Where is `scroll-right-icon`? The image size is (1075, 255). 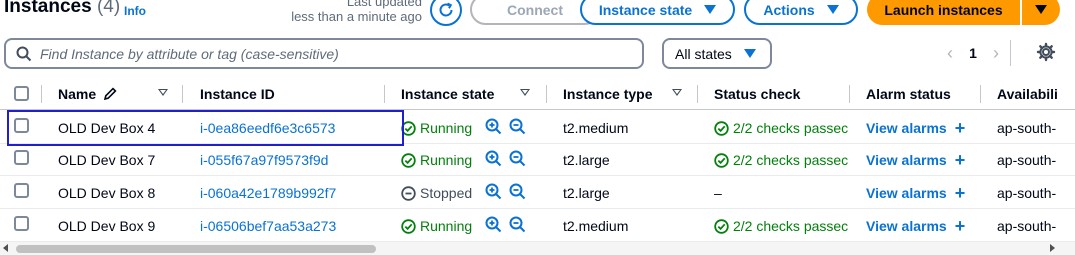 scroll-right-icon is located at coordinates (1052, 248).